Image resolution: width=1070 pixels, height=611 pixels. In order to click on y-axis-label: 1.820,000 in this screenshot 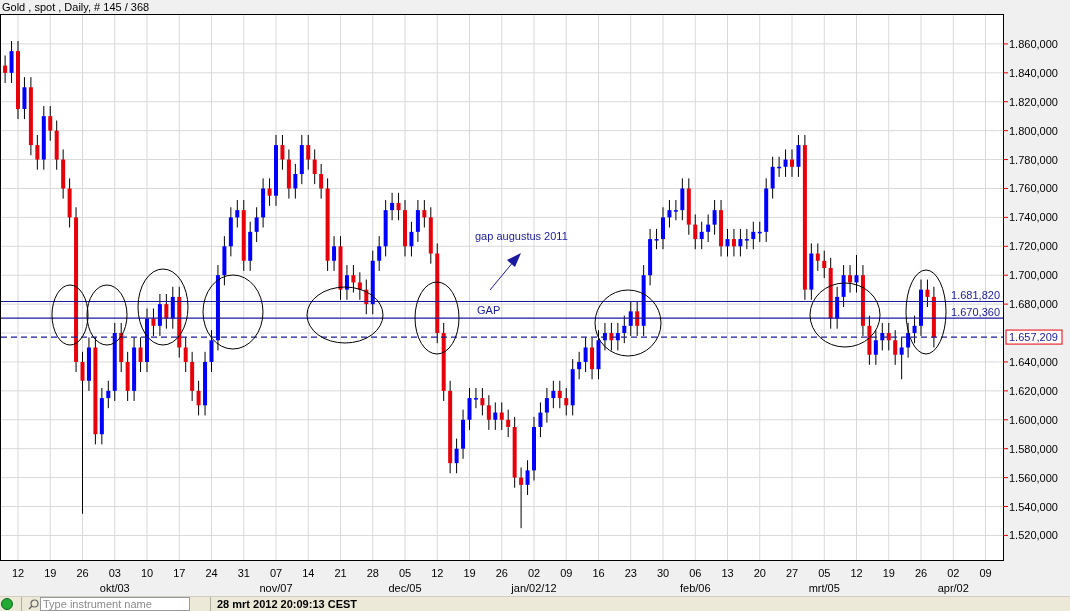, I will do `click(1033, 101)`.